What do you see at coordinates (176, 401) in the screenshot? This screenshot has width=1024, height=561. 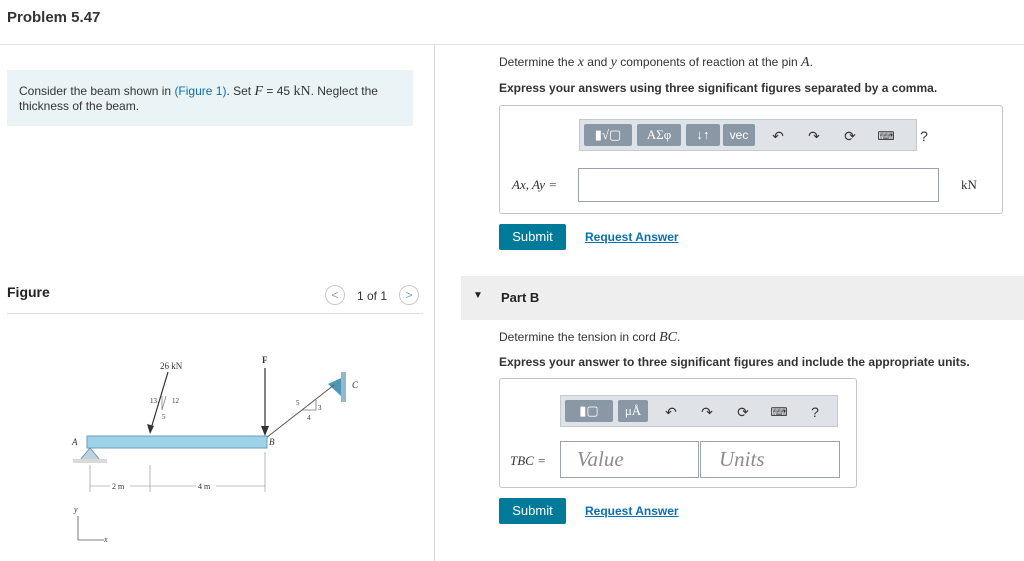 I see `slope-12: 12` at bounding box center [176, 401].